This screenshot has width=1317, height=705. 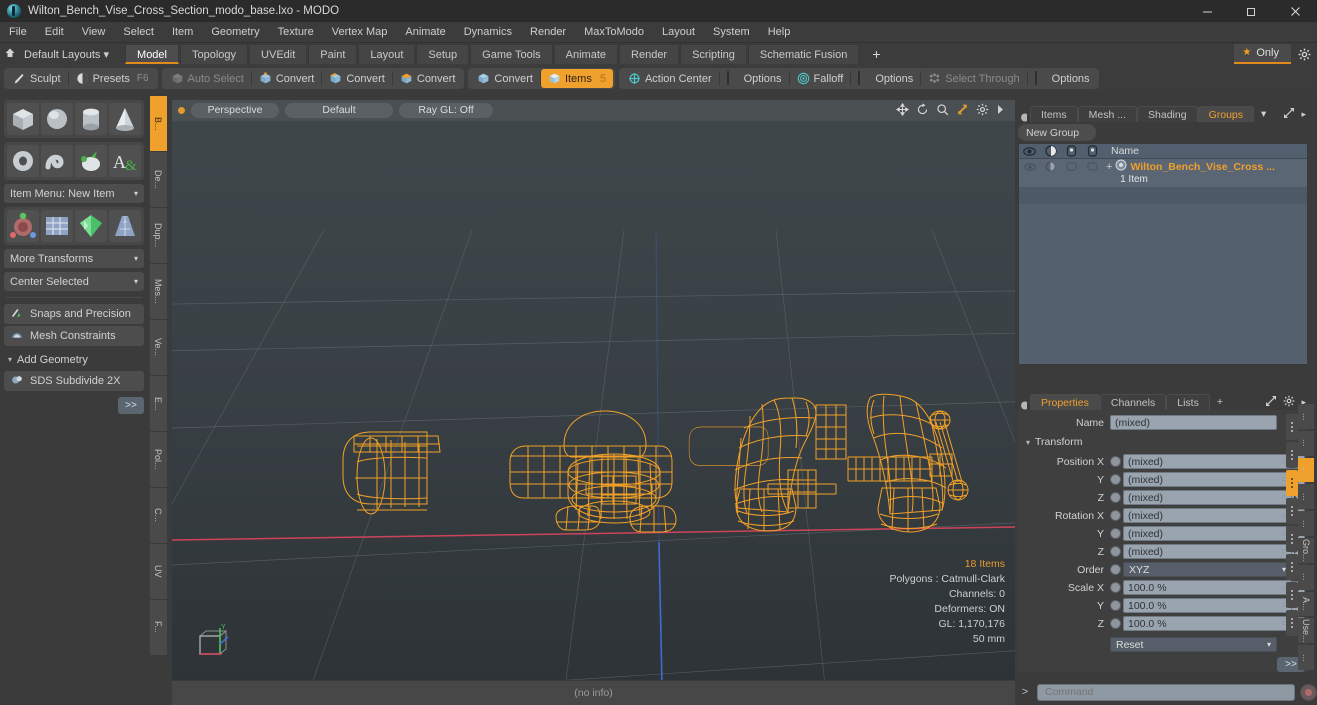 I want to click on layout-tab-layout: Layout, so click(x=387, y=54).